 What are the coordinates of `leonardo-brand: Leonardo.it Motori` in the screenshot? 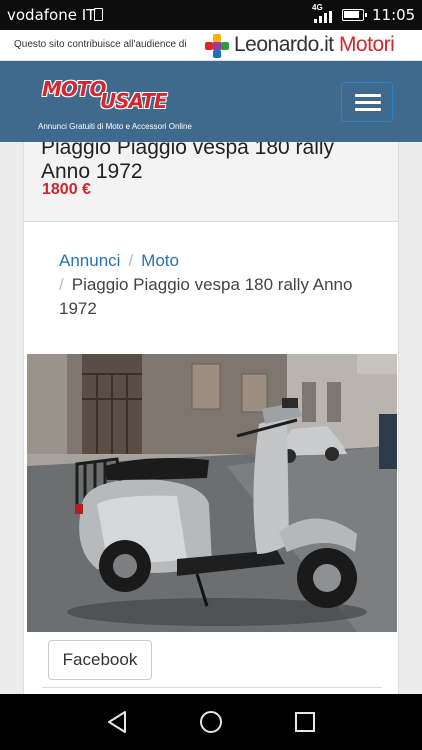 It's located at (314, 45).